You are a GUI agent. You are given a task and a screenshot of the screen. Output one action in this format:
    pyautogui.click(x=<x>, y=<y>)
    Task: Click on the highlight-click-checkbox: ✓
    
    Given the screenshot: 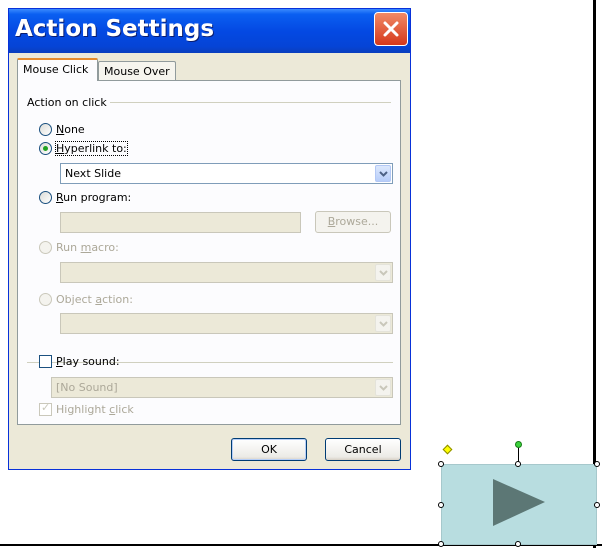 What is the action you would take?
    pyautogui.click(x=45, y=408)
    